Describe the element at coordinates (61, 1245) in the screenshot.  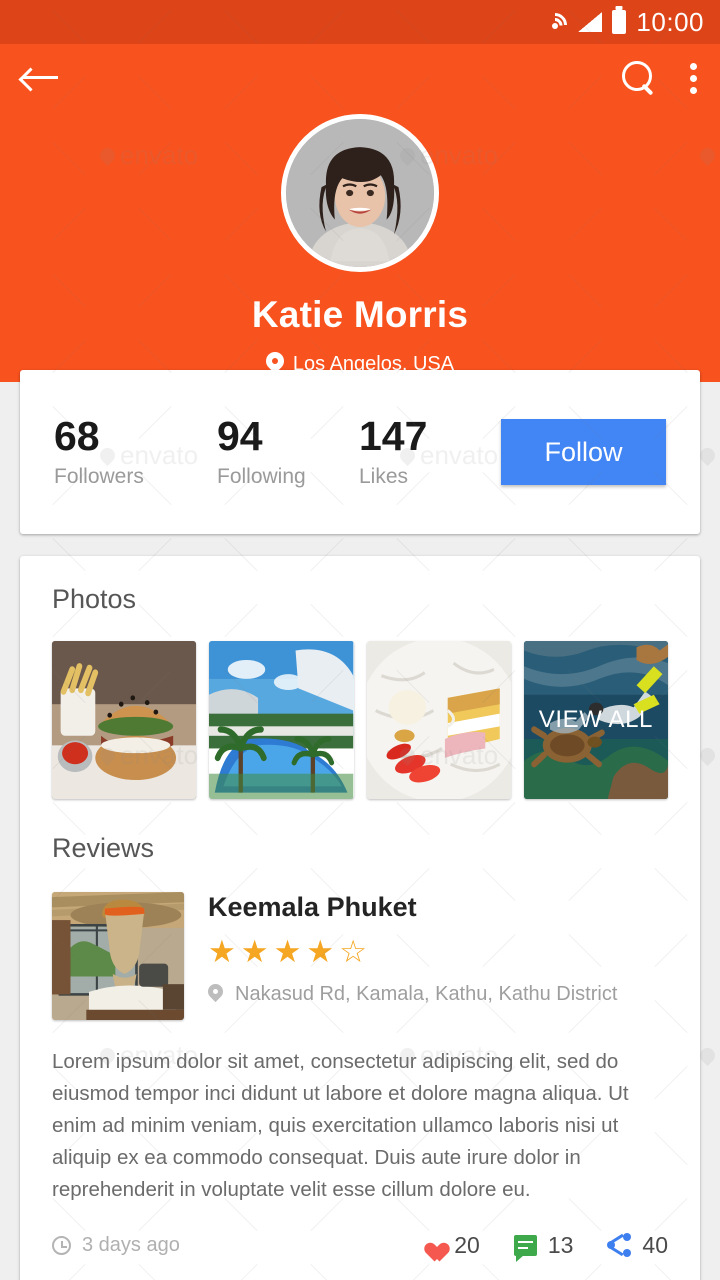
I see `clock-icon` at that location.